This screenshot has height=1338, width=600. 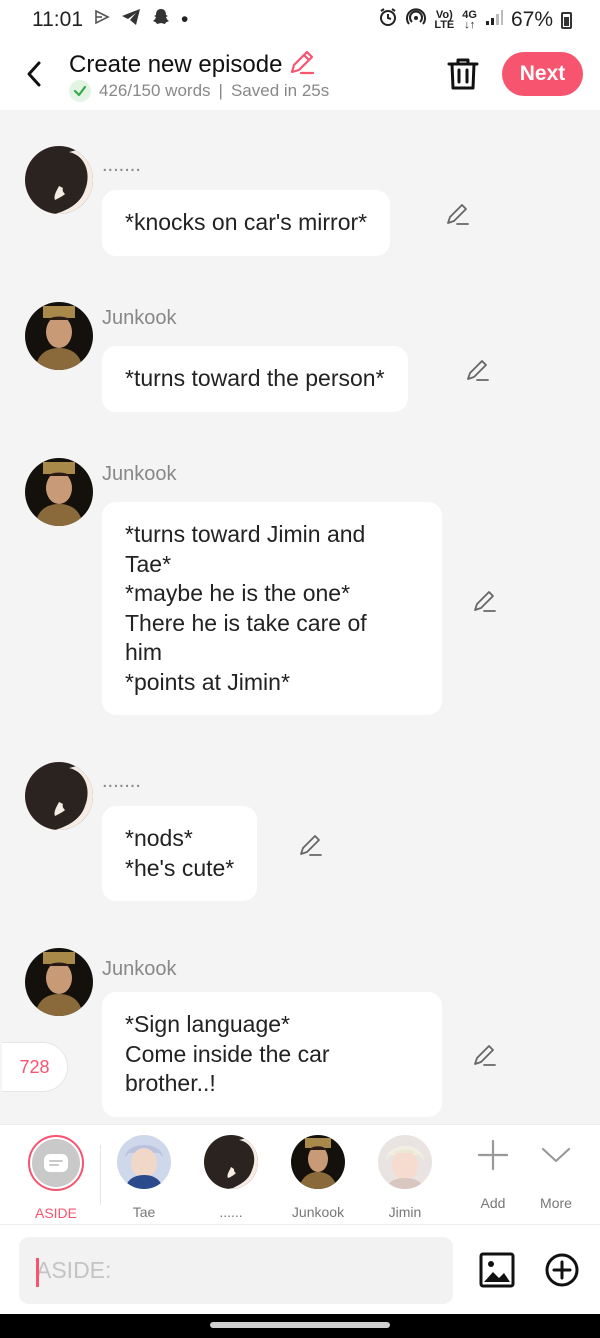 I want to click on character-label: Add, so click(x=493, y=1203).